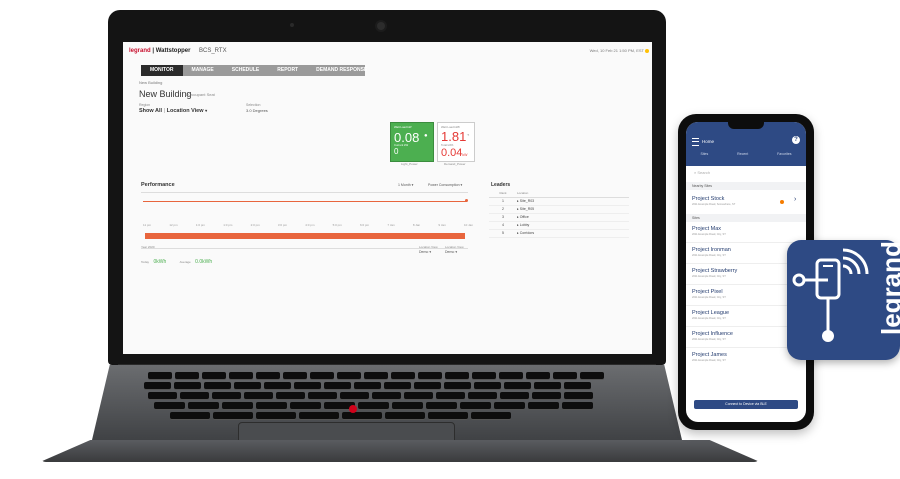  I want to click on chevron-right-icon: ›, so click(795, 199).